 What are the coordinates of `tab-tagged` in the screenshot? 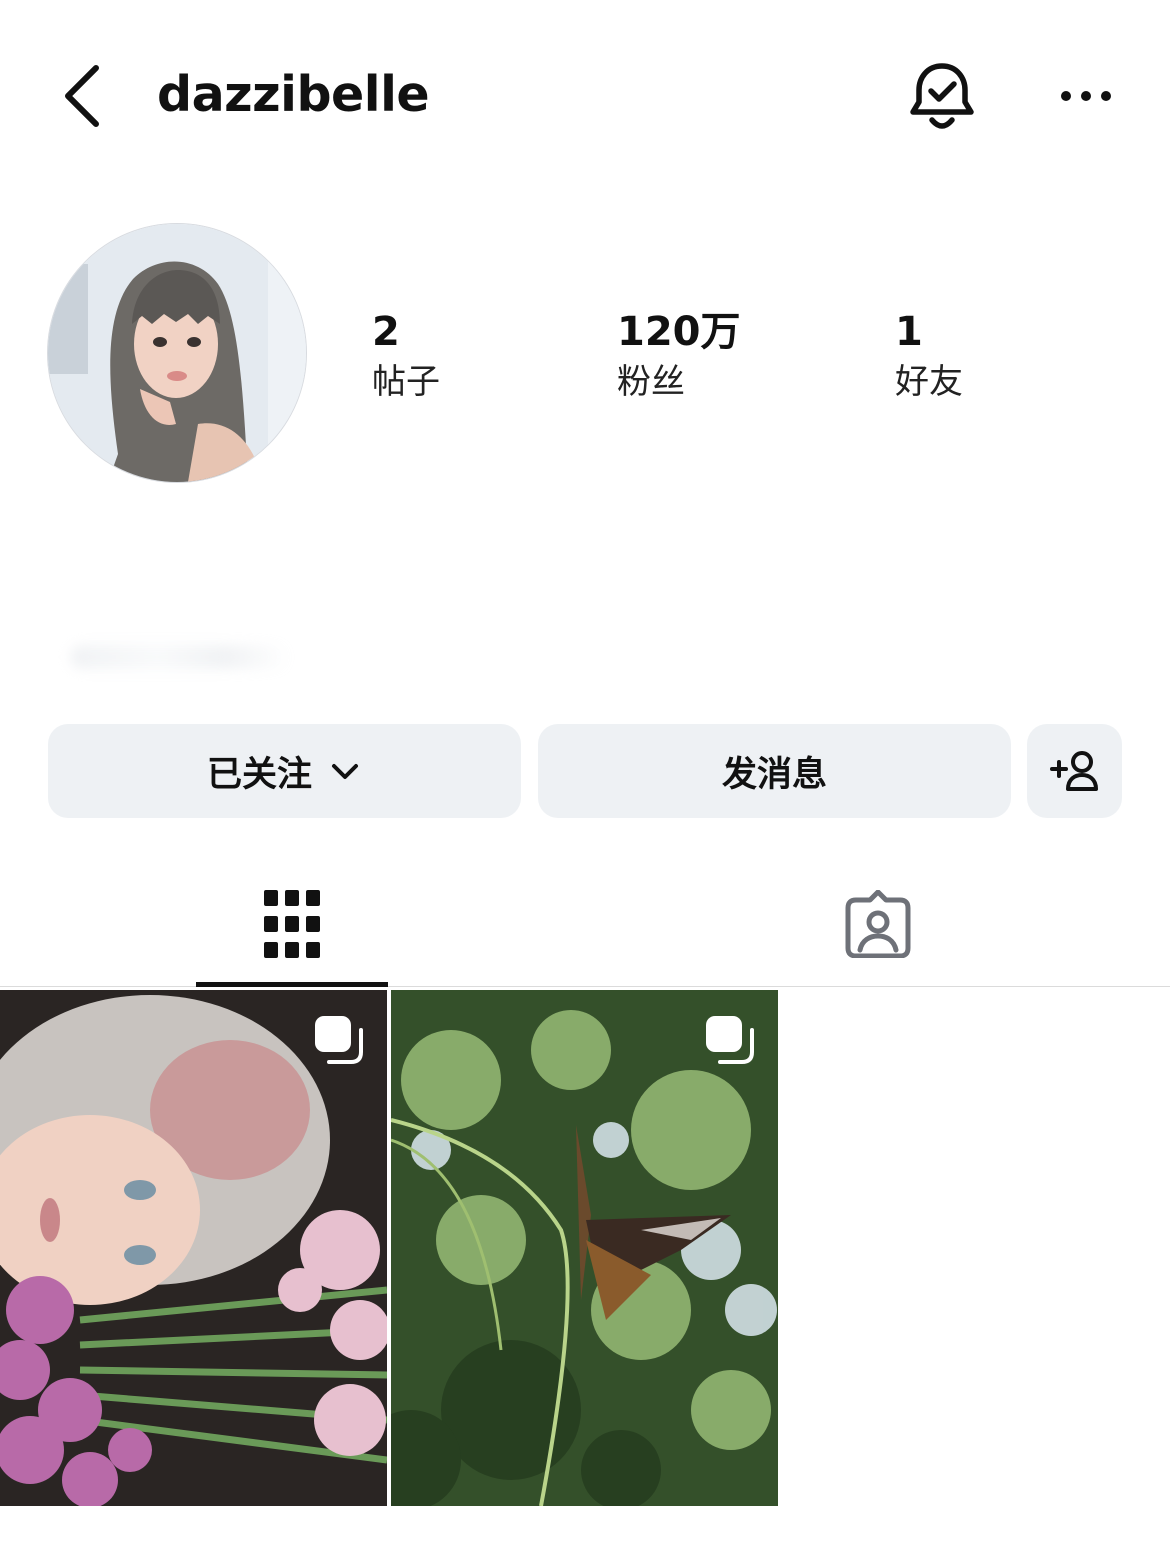 It's located at (878, 924).